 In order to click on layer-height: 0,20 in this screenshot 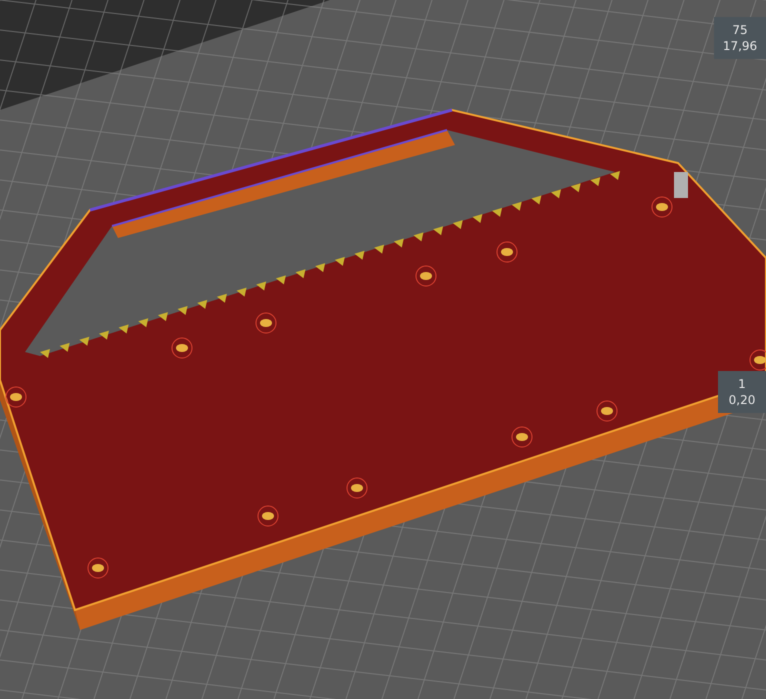, I will do `click(742, 400)`.